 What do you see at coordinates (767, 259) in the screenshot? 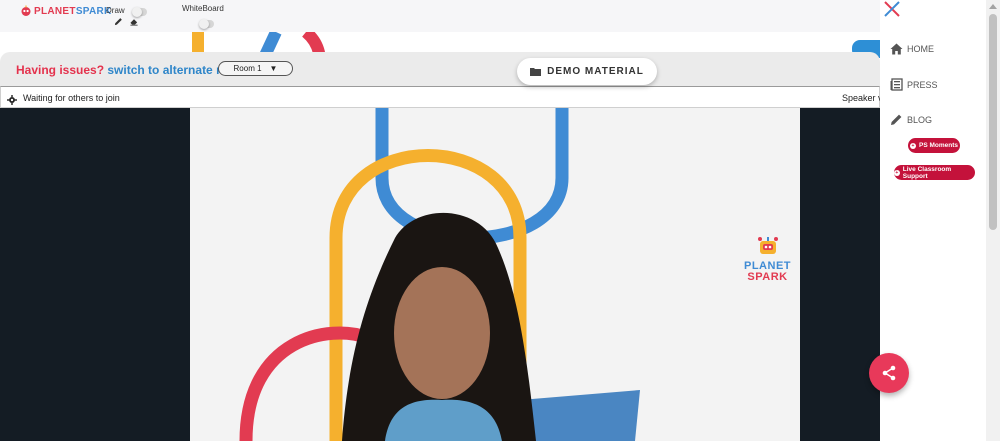
I see `planetspark-watermark: PLANET SPARK` at bounding box center [767, 259].